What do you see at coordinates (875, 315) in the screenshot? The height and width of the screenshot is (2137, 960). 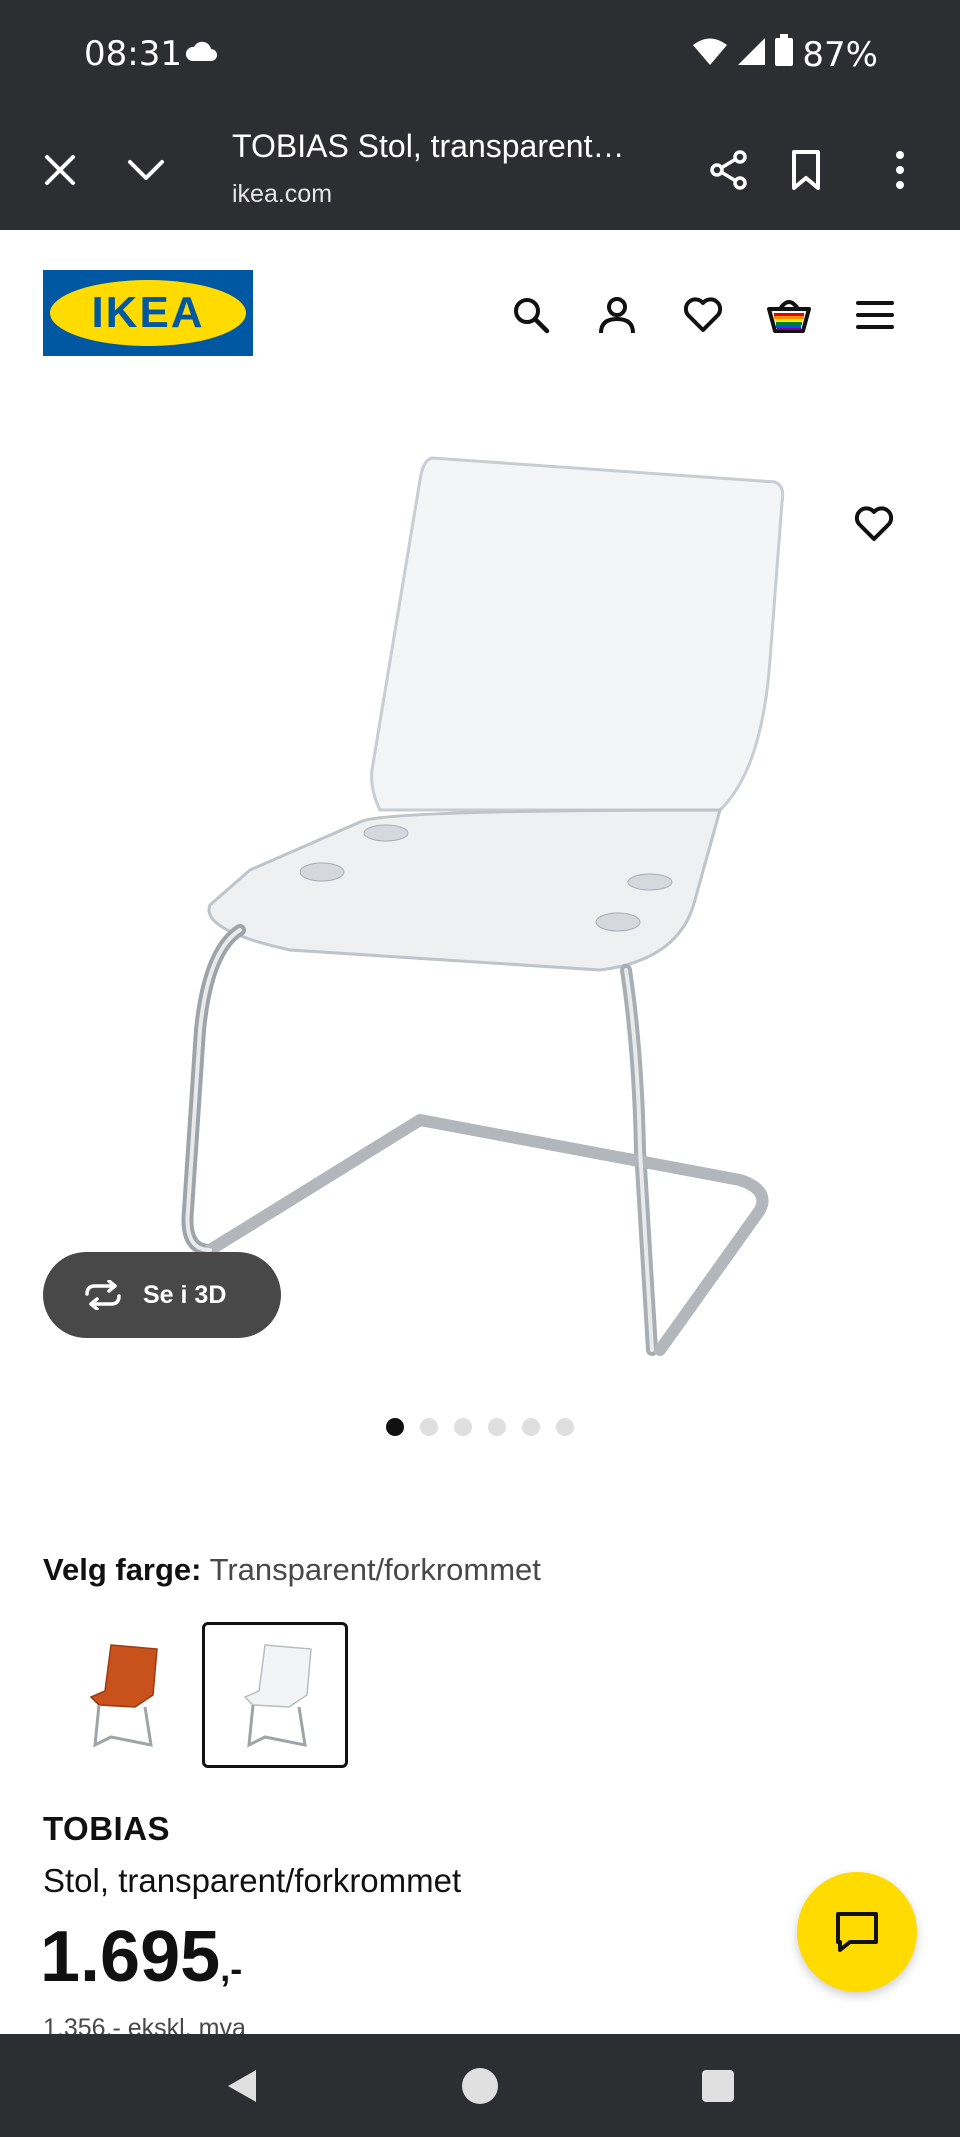 I see `menu-icon` at bounding box center [875, 315].